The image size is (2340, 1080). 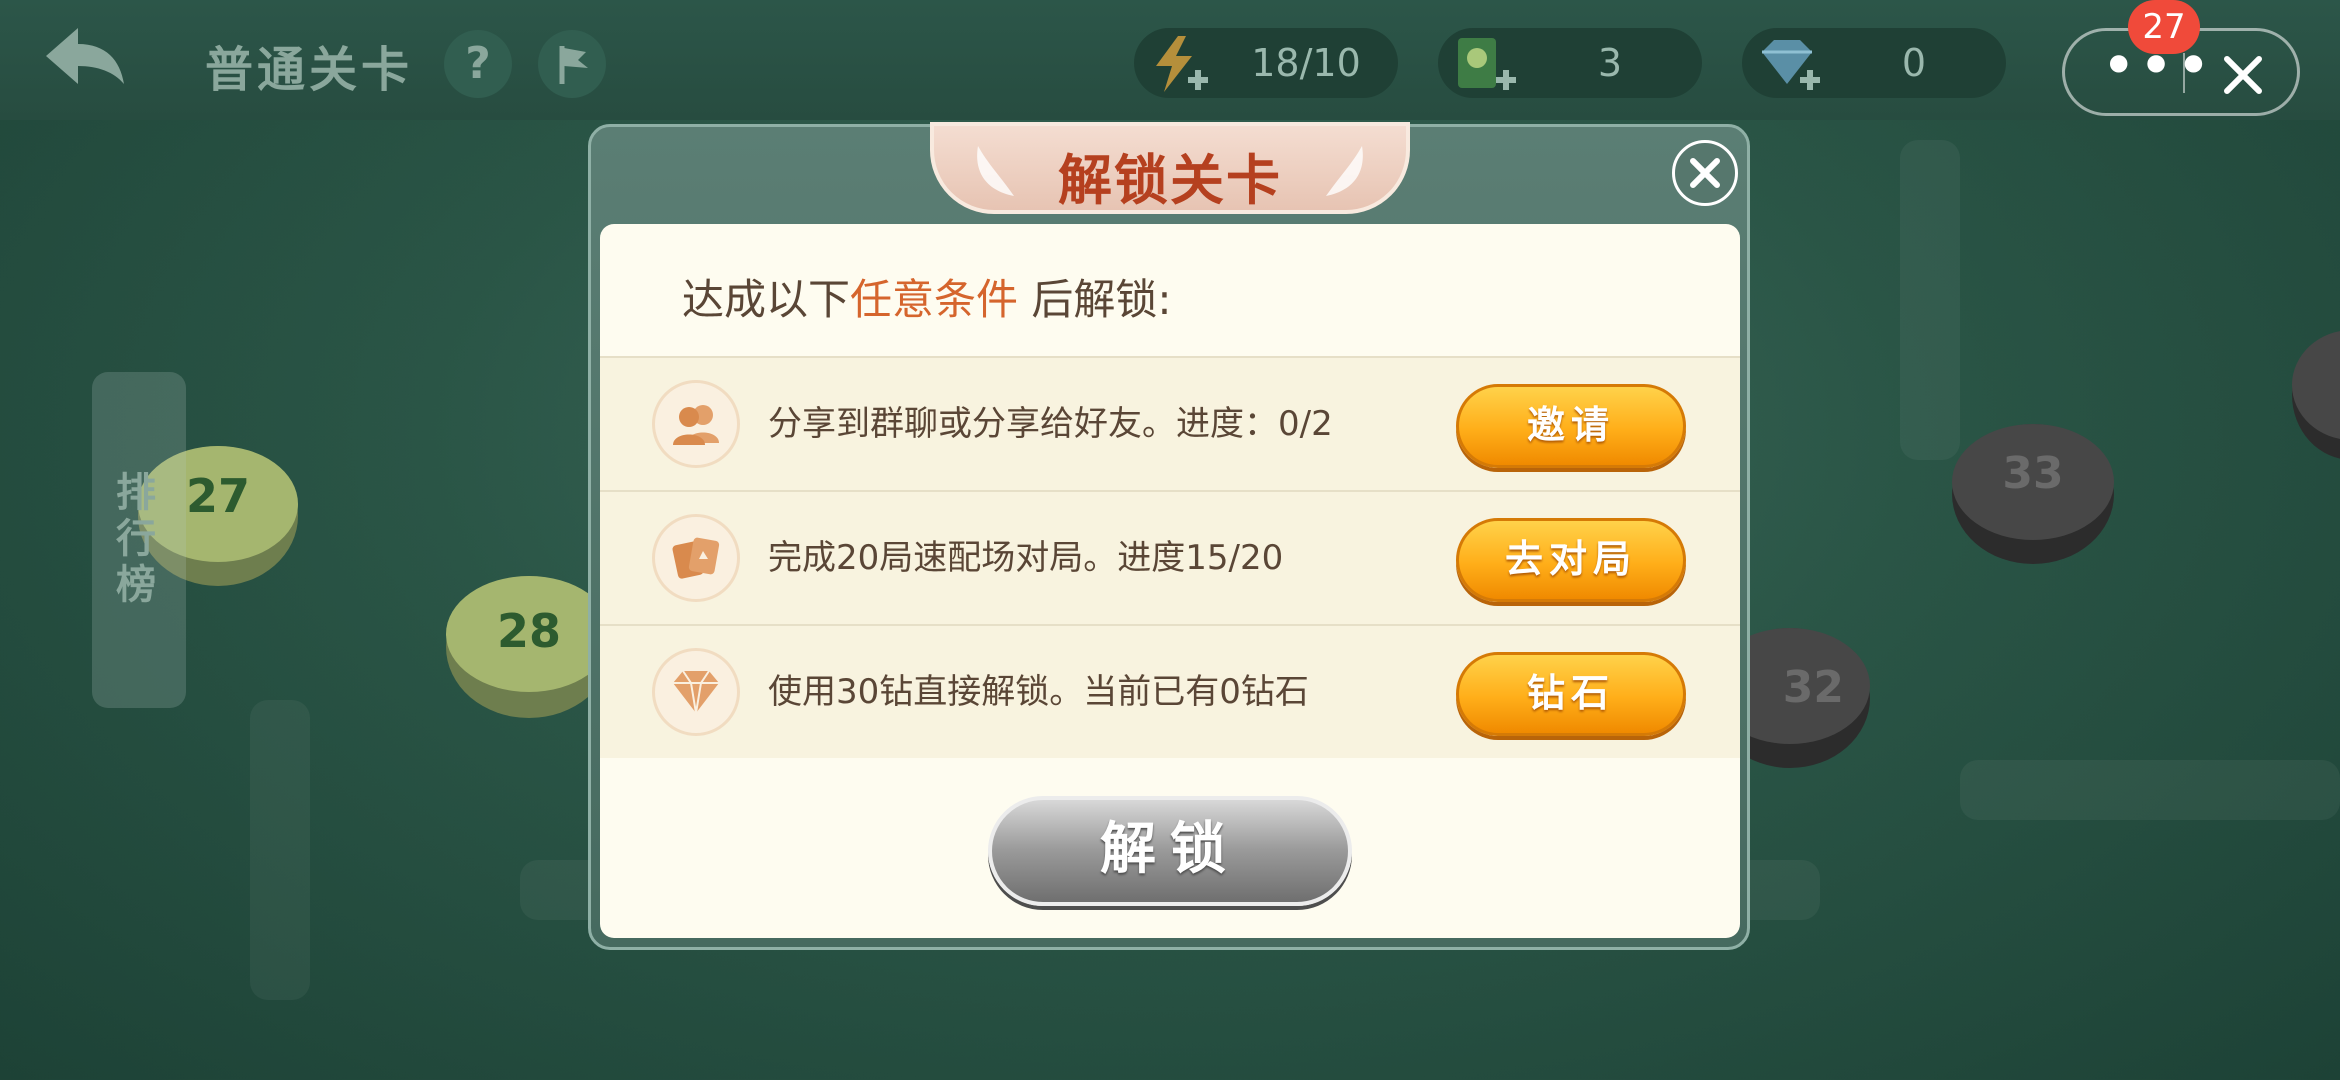 What do you see at coordinates (478, 64) in the screenshot?
I see `help-icon: ?` at bounding box center [478, 64].